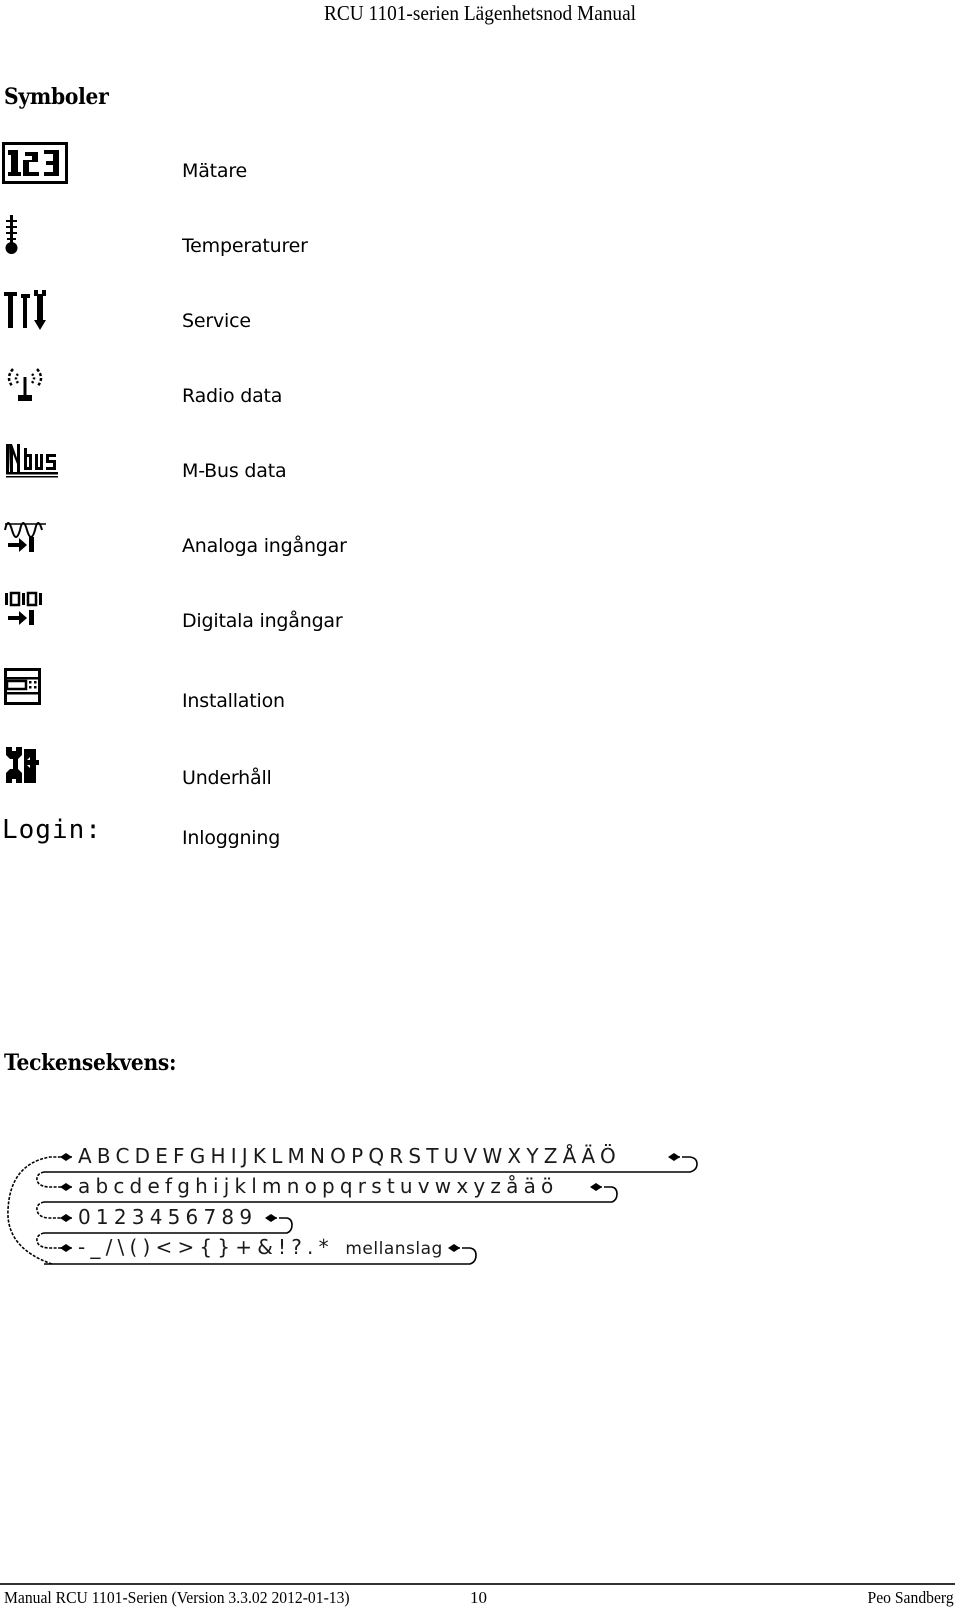 This screenshot has height=1613, width=960. What do you see at coordinates (233, 701) in the screenshot?
I see `symbol-label: Installation` at bounding box center [233, 701].